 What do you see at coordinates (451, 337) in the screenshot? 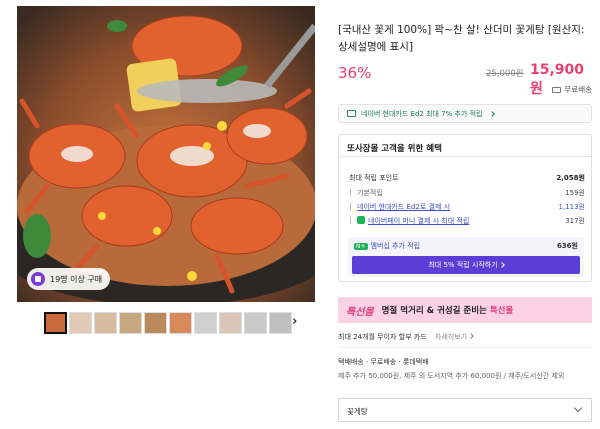
I see `installment-more-label: 자세히보기` at bounding box center [451, 337].